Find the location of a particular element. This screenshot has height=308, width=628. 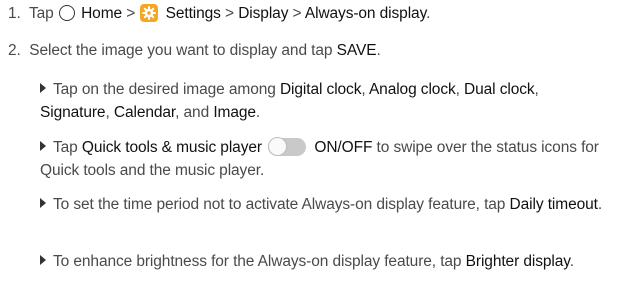

quick-tools-label: Quick tools & music player is located at coordinates (171, 147).